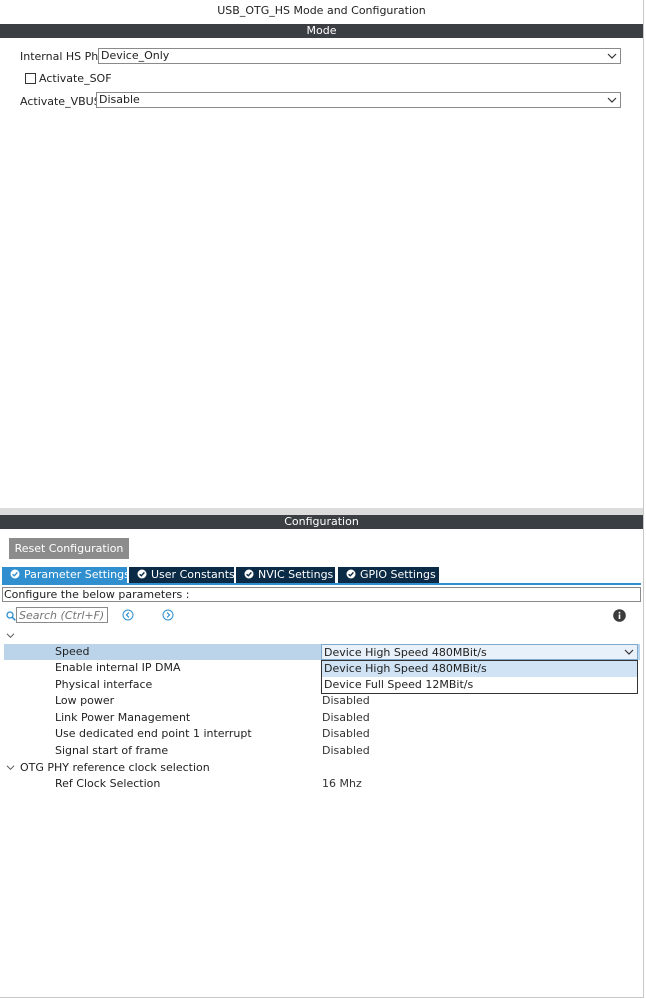 This screenshot has width=646, height=999. I want to click on tab-underline, so click(321, 584).